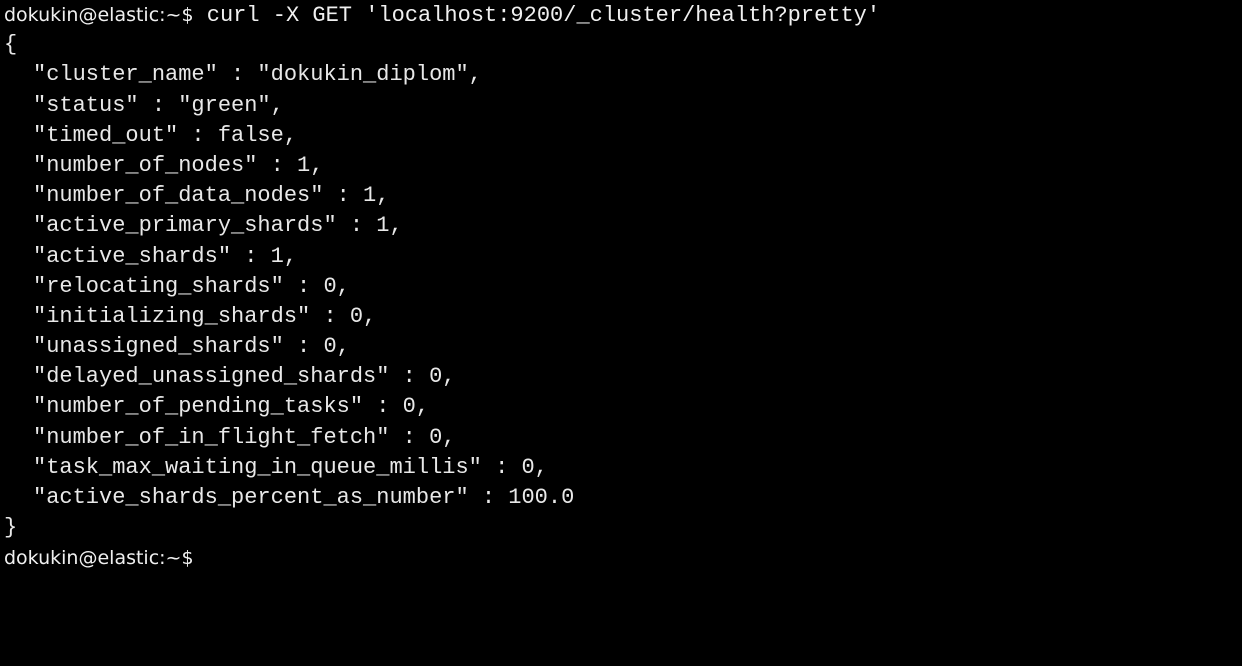 The width and height of the screenshot is (1242, 666). Describe the element at coordinates (244, 437) in the screenshot. I see `output-line-number-of-in-flight-fetch: "number_of_in_flight_fetch" : 0,` at that location.